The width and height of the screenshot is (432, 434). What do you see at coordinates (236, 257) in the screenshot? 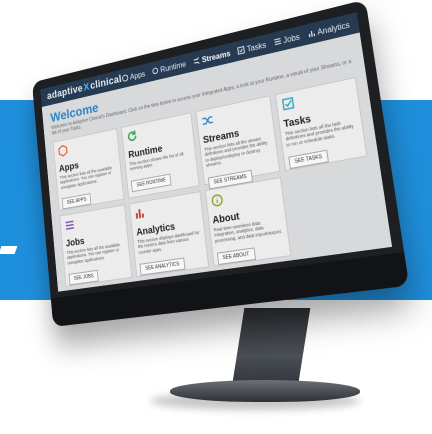
I see `see-about-button: SEE ABOUT` at bounding box center [236, 257].